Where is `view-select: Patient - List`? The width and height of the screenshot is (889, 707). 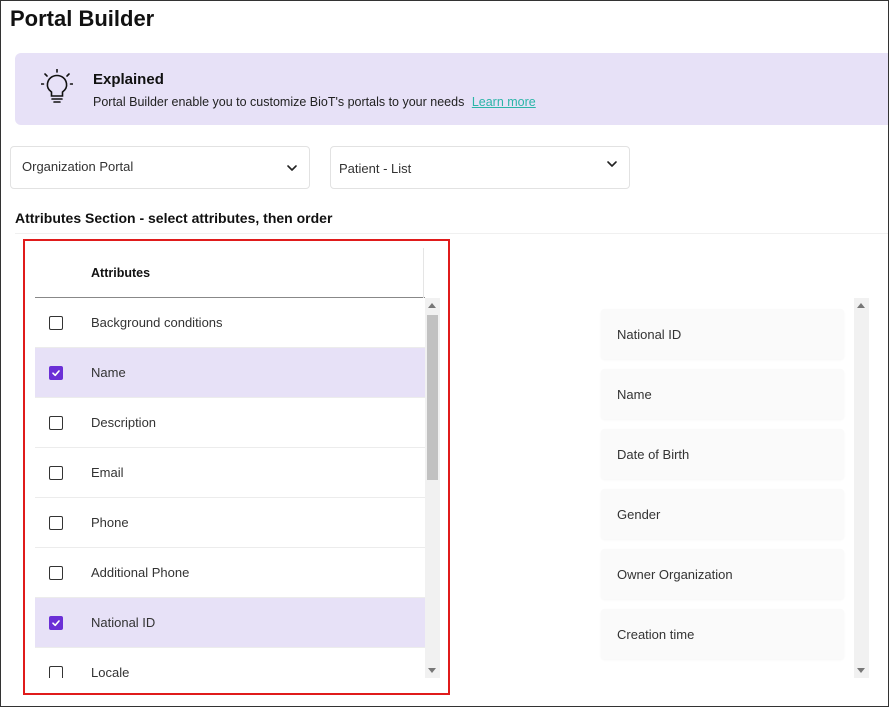
view-select: Patient - List is located at coordinates (480, 167).